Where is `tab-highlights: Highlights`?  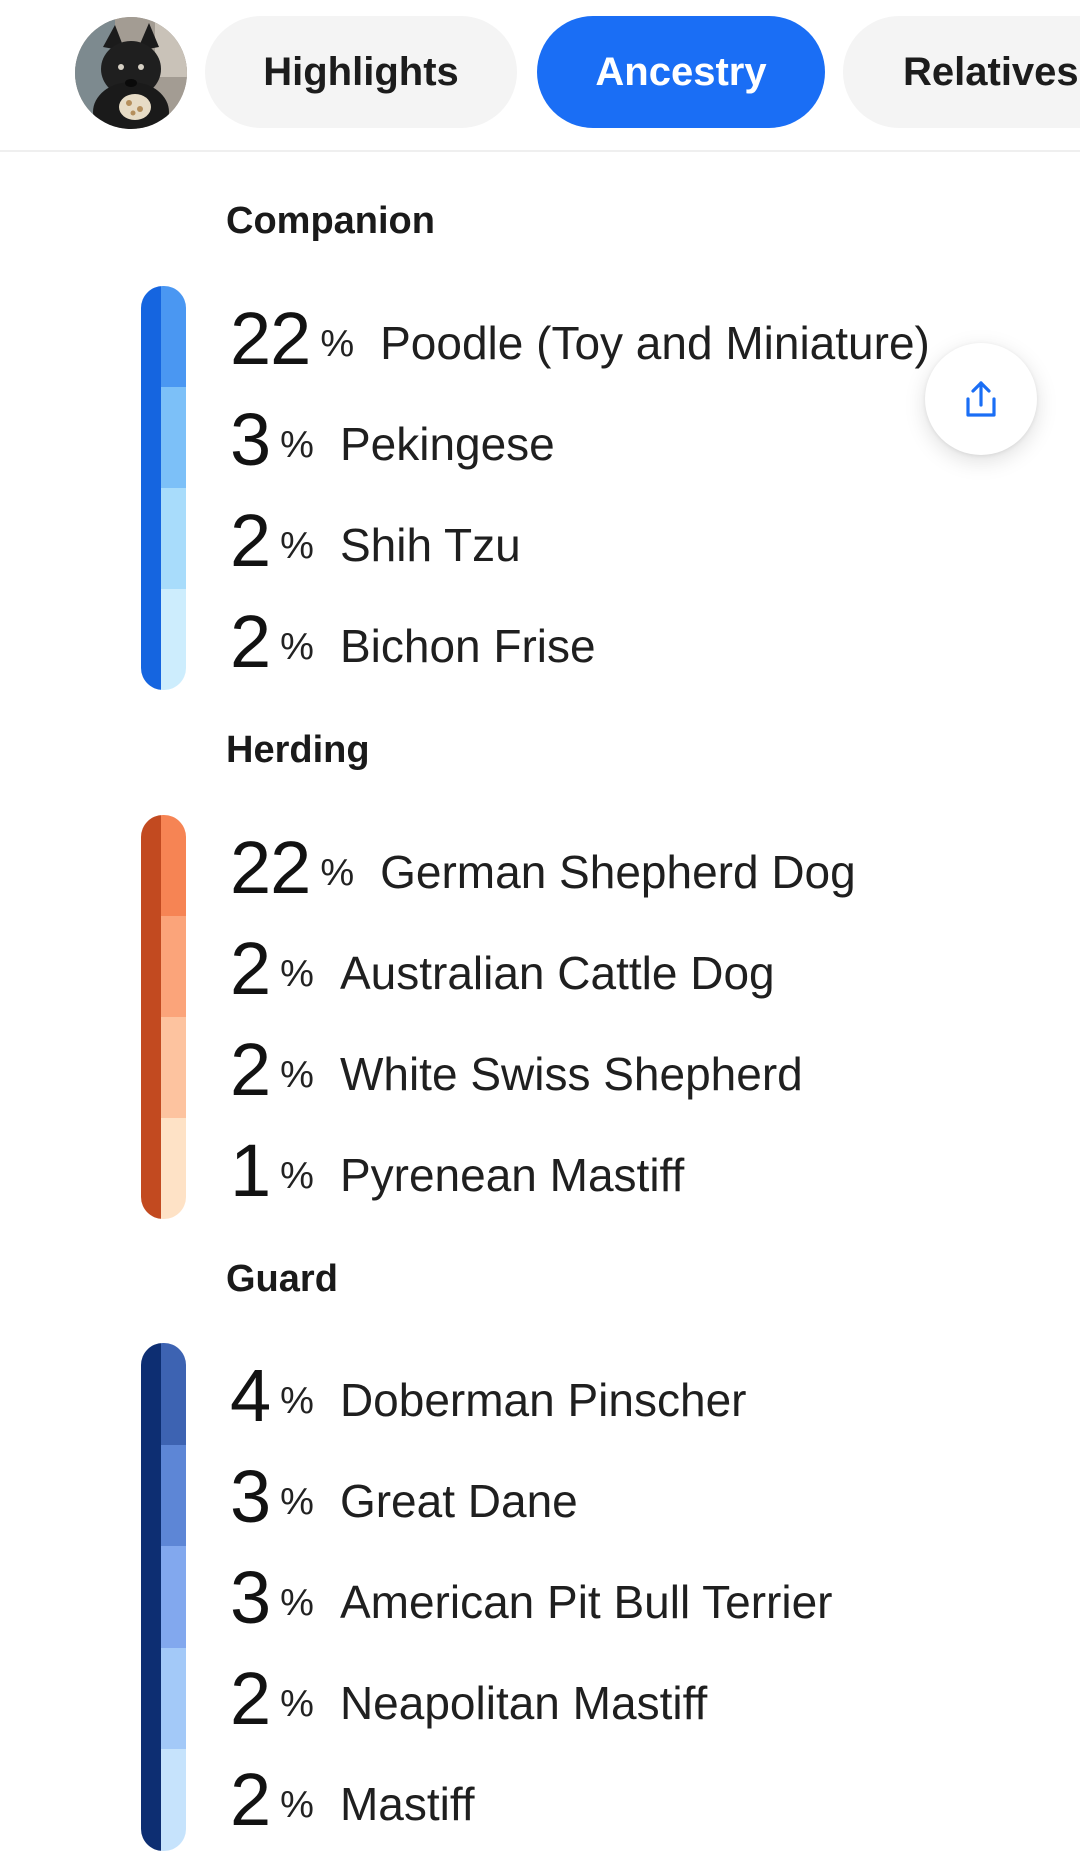 tab-highlights: Highlights is located at coordinates (361, 72).